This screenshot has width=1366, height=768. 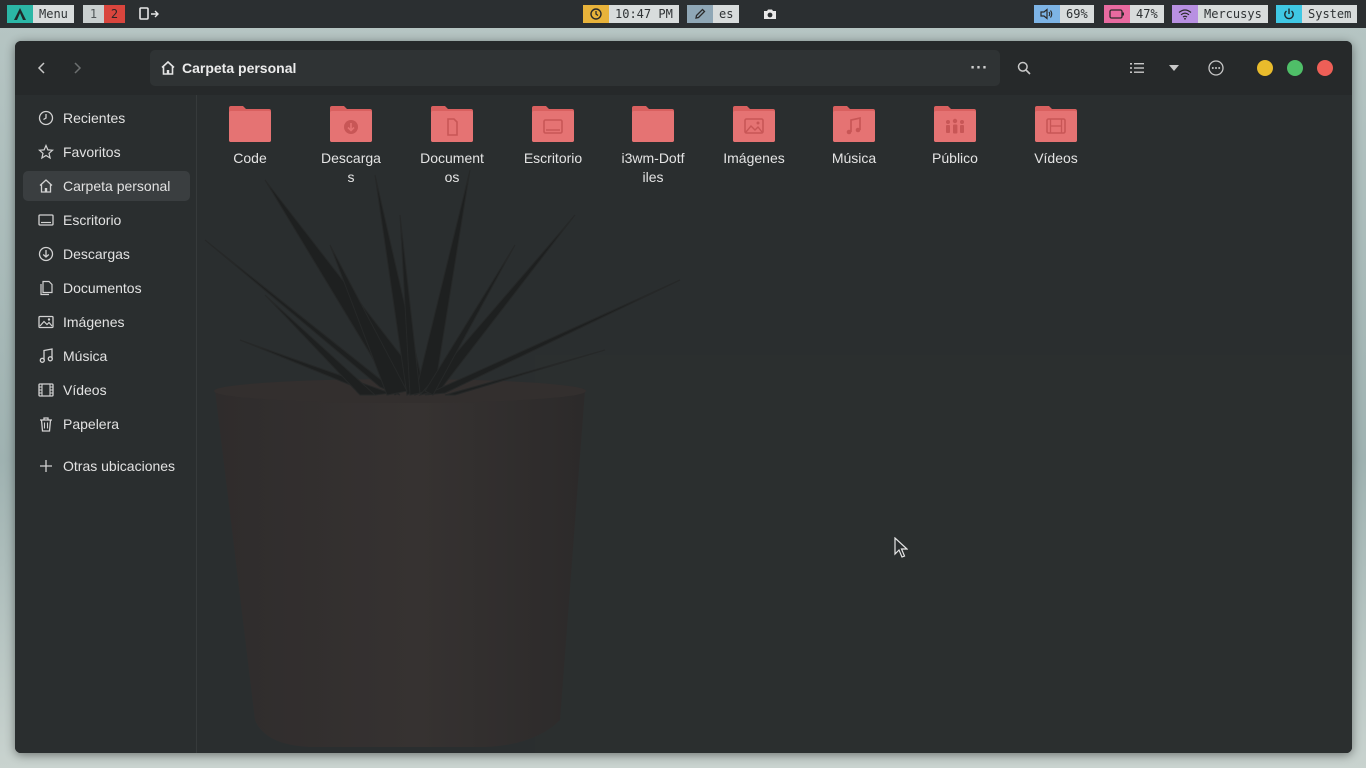 I want to click on system-menu-button: System, so click(x=1317, y=14).